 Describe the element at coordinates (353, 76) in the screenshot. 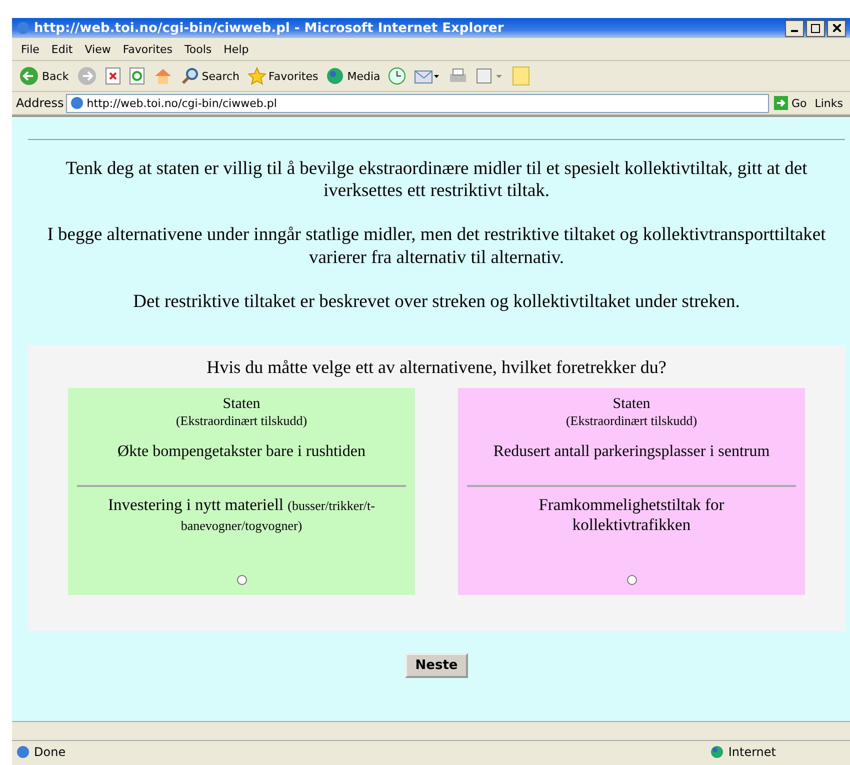

I see `toolbar-button: Media` at that location.